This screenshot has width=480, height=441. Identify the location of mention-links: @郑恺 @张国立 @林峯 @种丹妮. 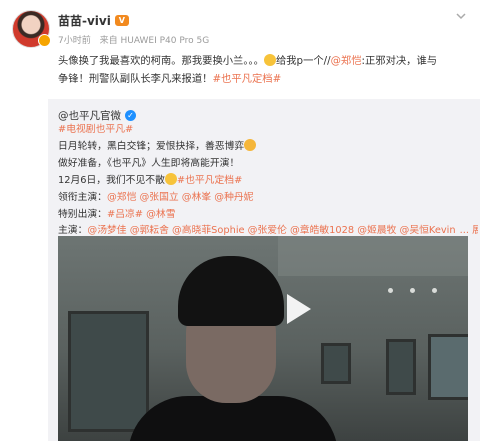
(180, 197).